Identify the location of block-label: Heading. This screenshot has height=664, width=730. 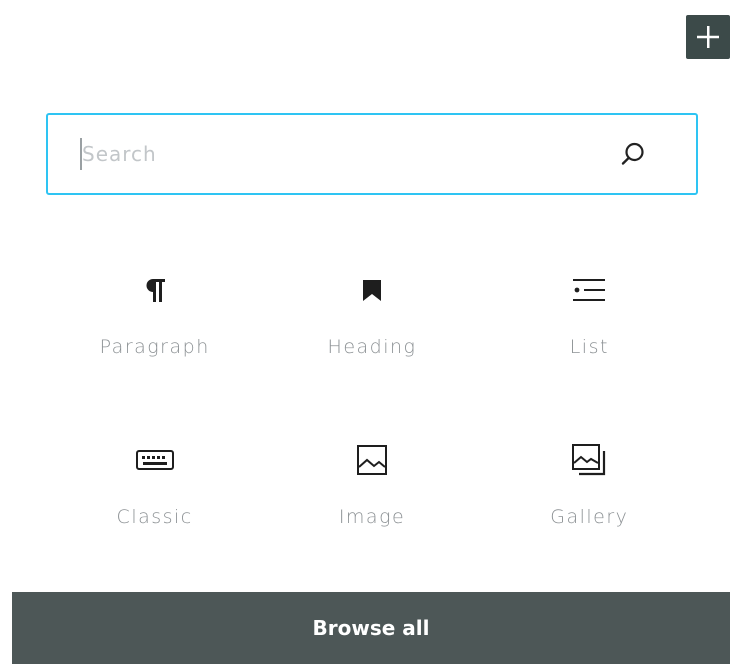
(372, 347).